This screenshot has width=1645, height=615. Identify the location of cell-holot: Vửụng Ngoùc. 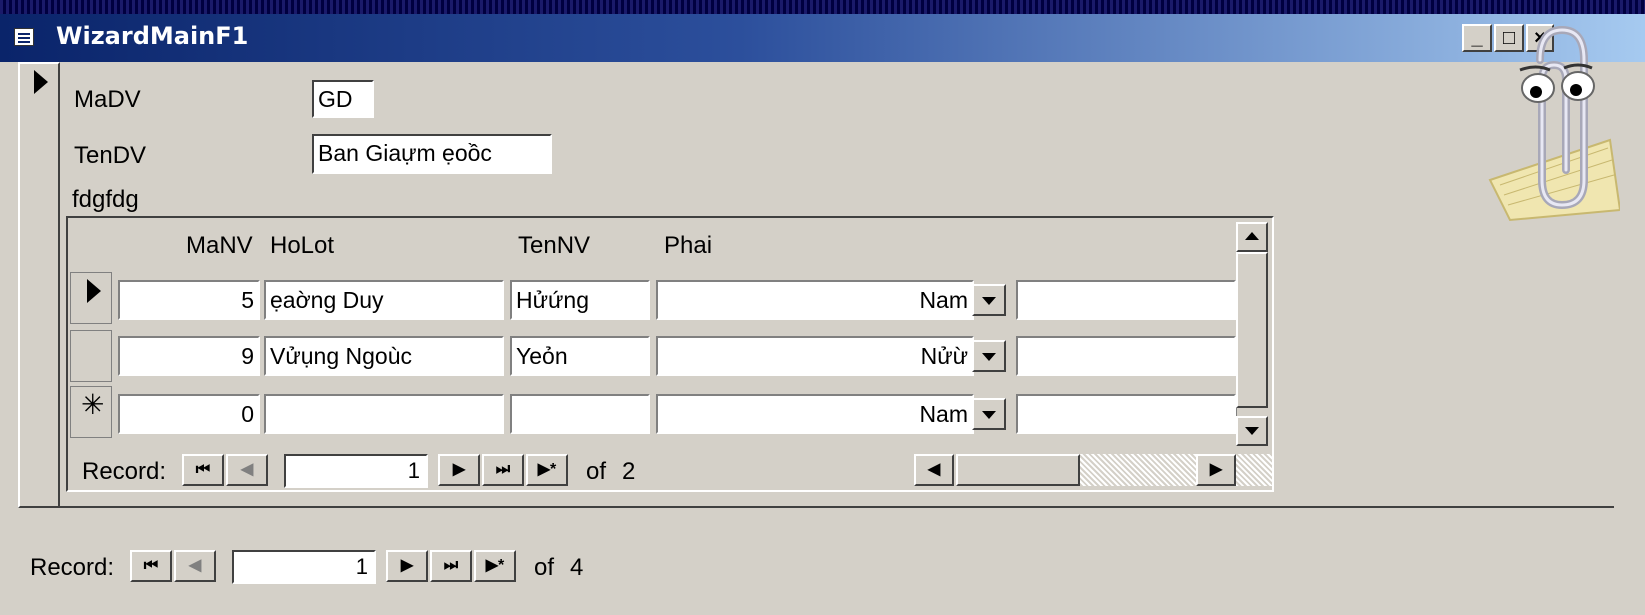
(384, 356).